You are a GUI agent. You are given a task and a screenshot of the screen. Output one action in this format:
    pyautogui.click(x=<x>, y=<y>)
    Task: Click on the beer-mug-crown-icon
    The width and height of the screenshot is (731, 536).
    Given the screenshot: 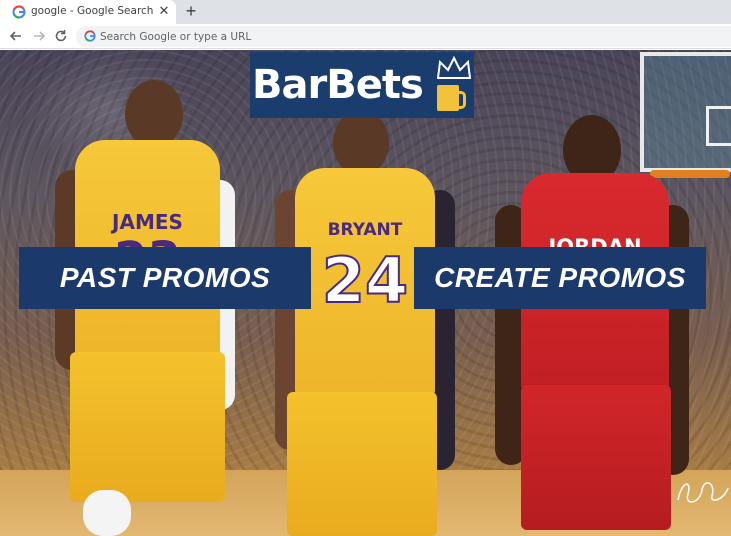 What is the action you would take?
    pyautogui.click(x=451, y=98)
    